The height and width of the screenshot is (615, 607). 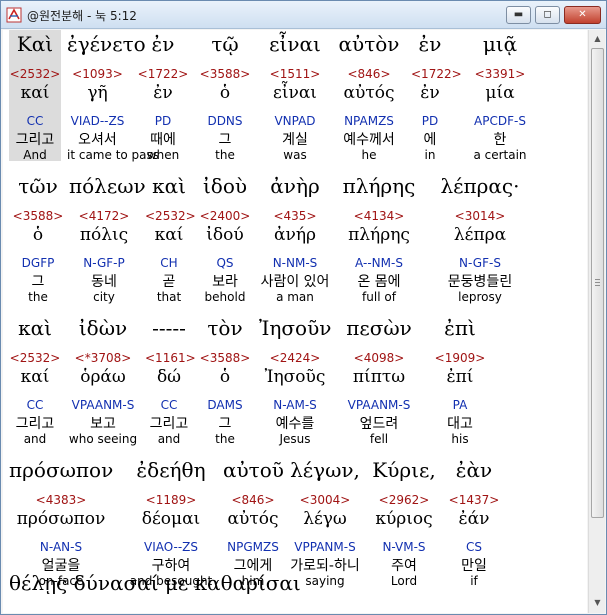 I want to click on word-korean: 그, so click(x=225, y=140).